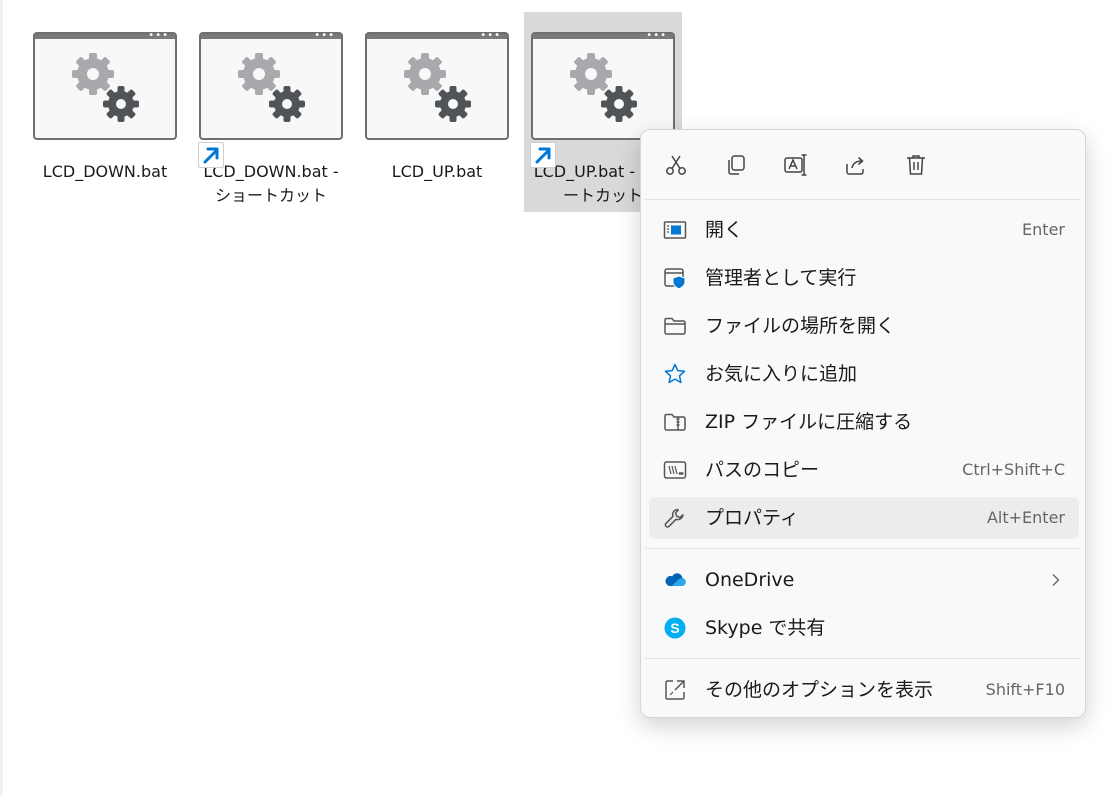 This screenshot has width=1114, height=796. I want to click on menu-item-label: ZIP ファイルに圧縮する, so click(809, 422).